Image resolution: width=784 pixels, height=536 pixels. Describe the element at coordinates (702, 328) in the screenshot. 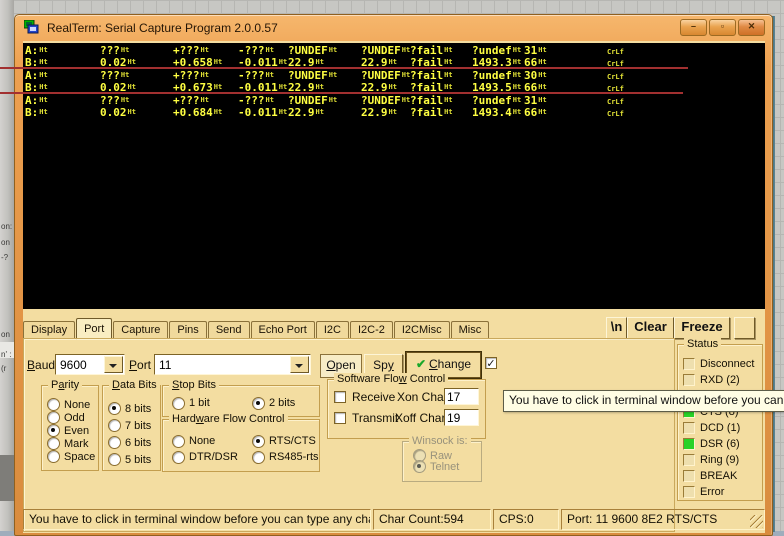

I see `freeze-button: Freeze` at that location.